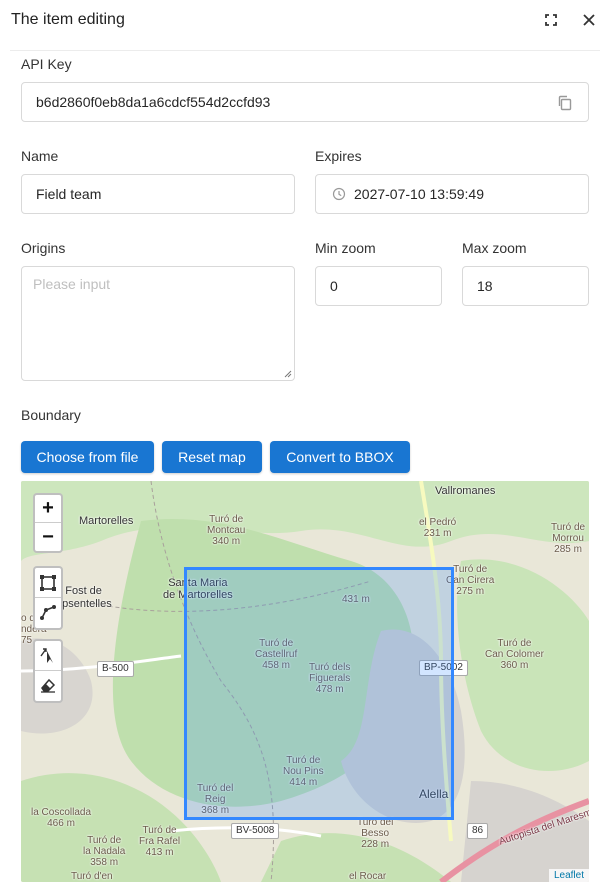 The width and height of the screenshot is (603, 894). Describe the element at coordinates (72, 284) in the screenshot. I see `origins-placeholder: Please input` at that location.